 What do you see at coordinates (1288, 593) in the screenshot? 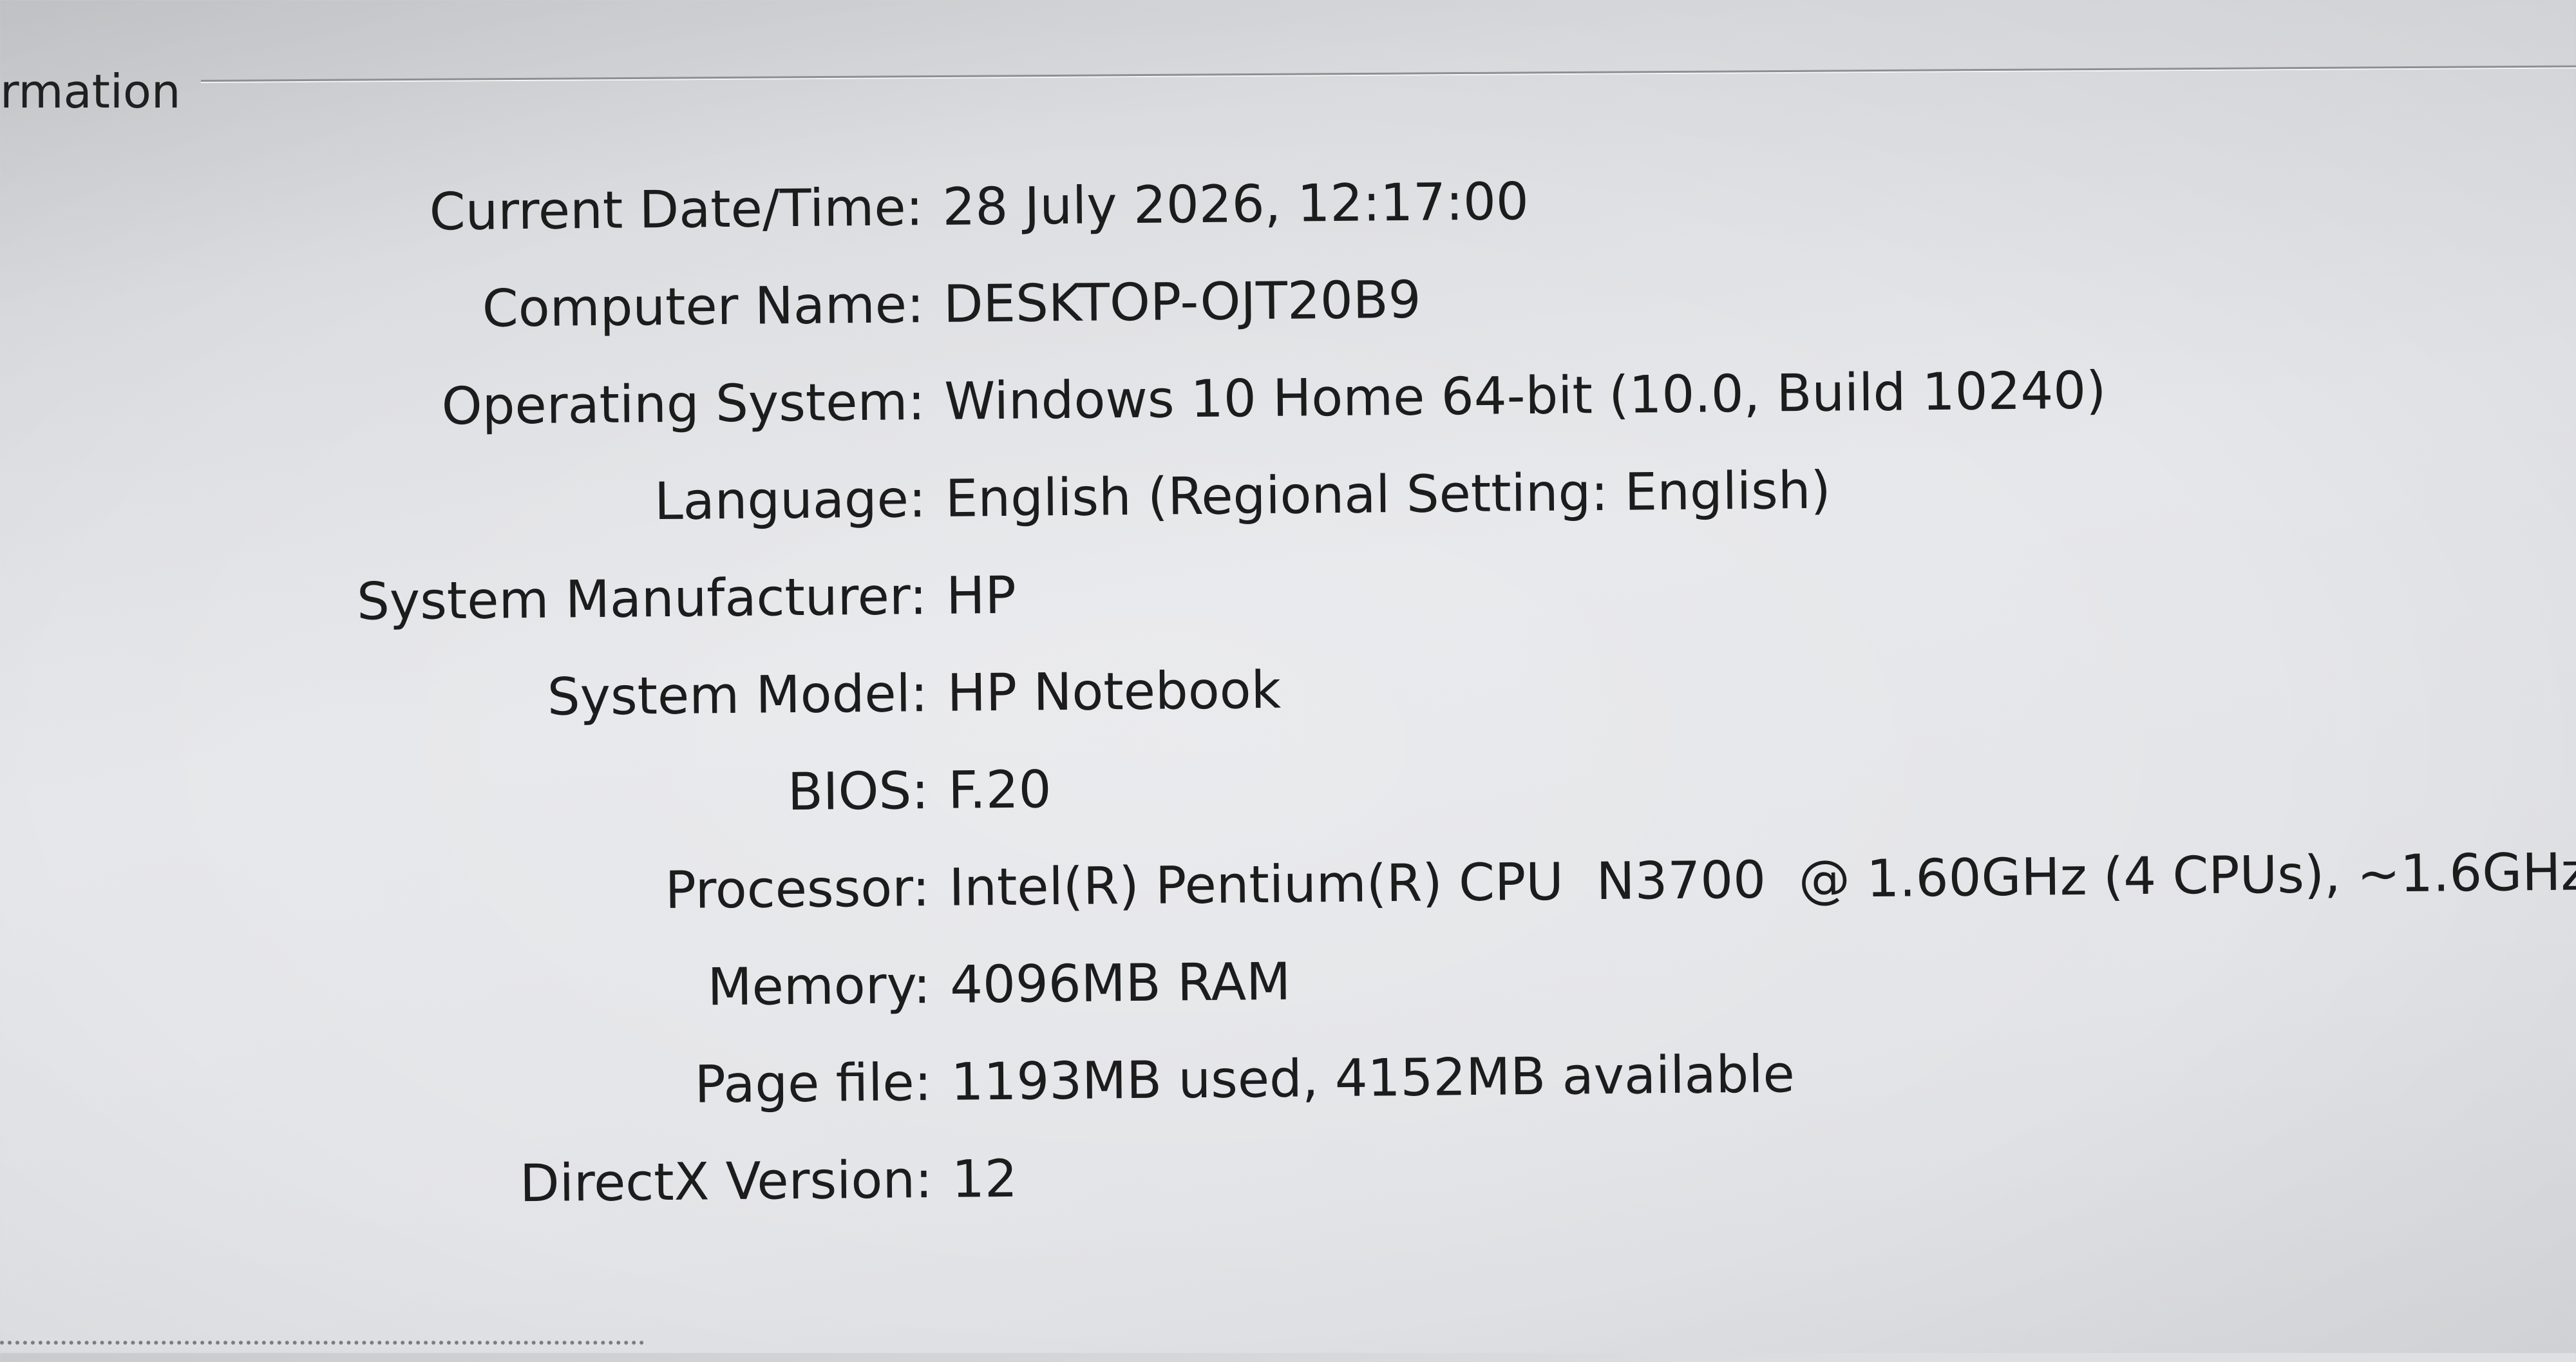
I see `info-row-system-manufacturer: System Manufacturer: HP` at bounding box center [1288, 593].